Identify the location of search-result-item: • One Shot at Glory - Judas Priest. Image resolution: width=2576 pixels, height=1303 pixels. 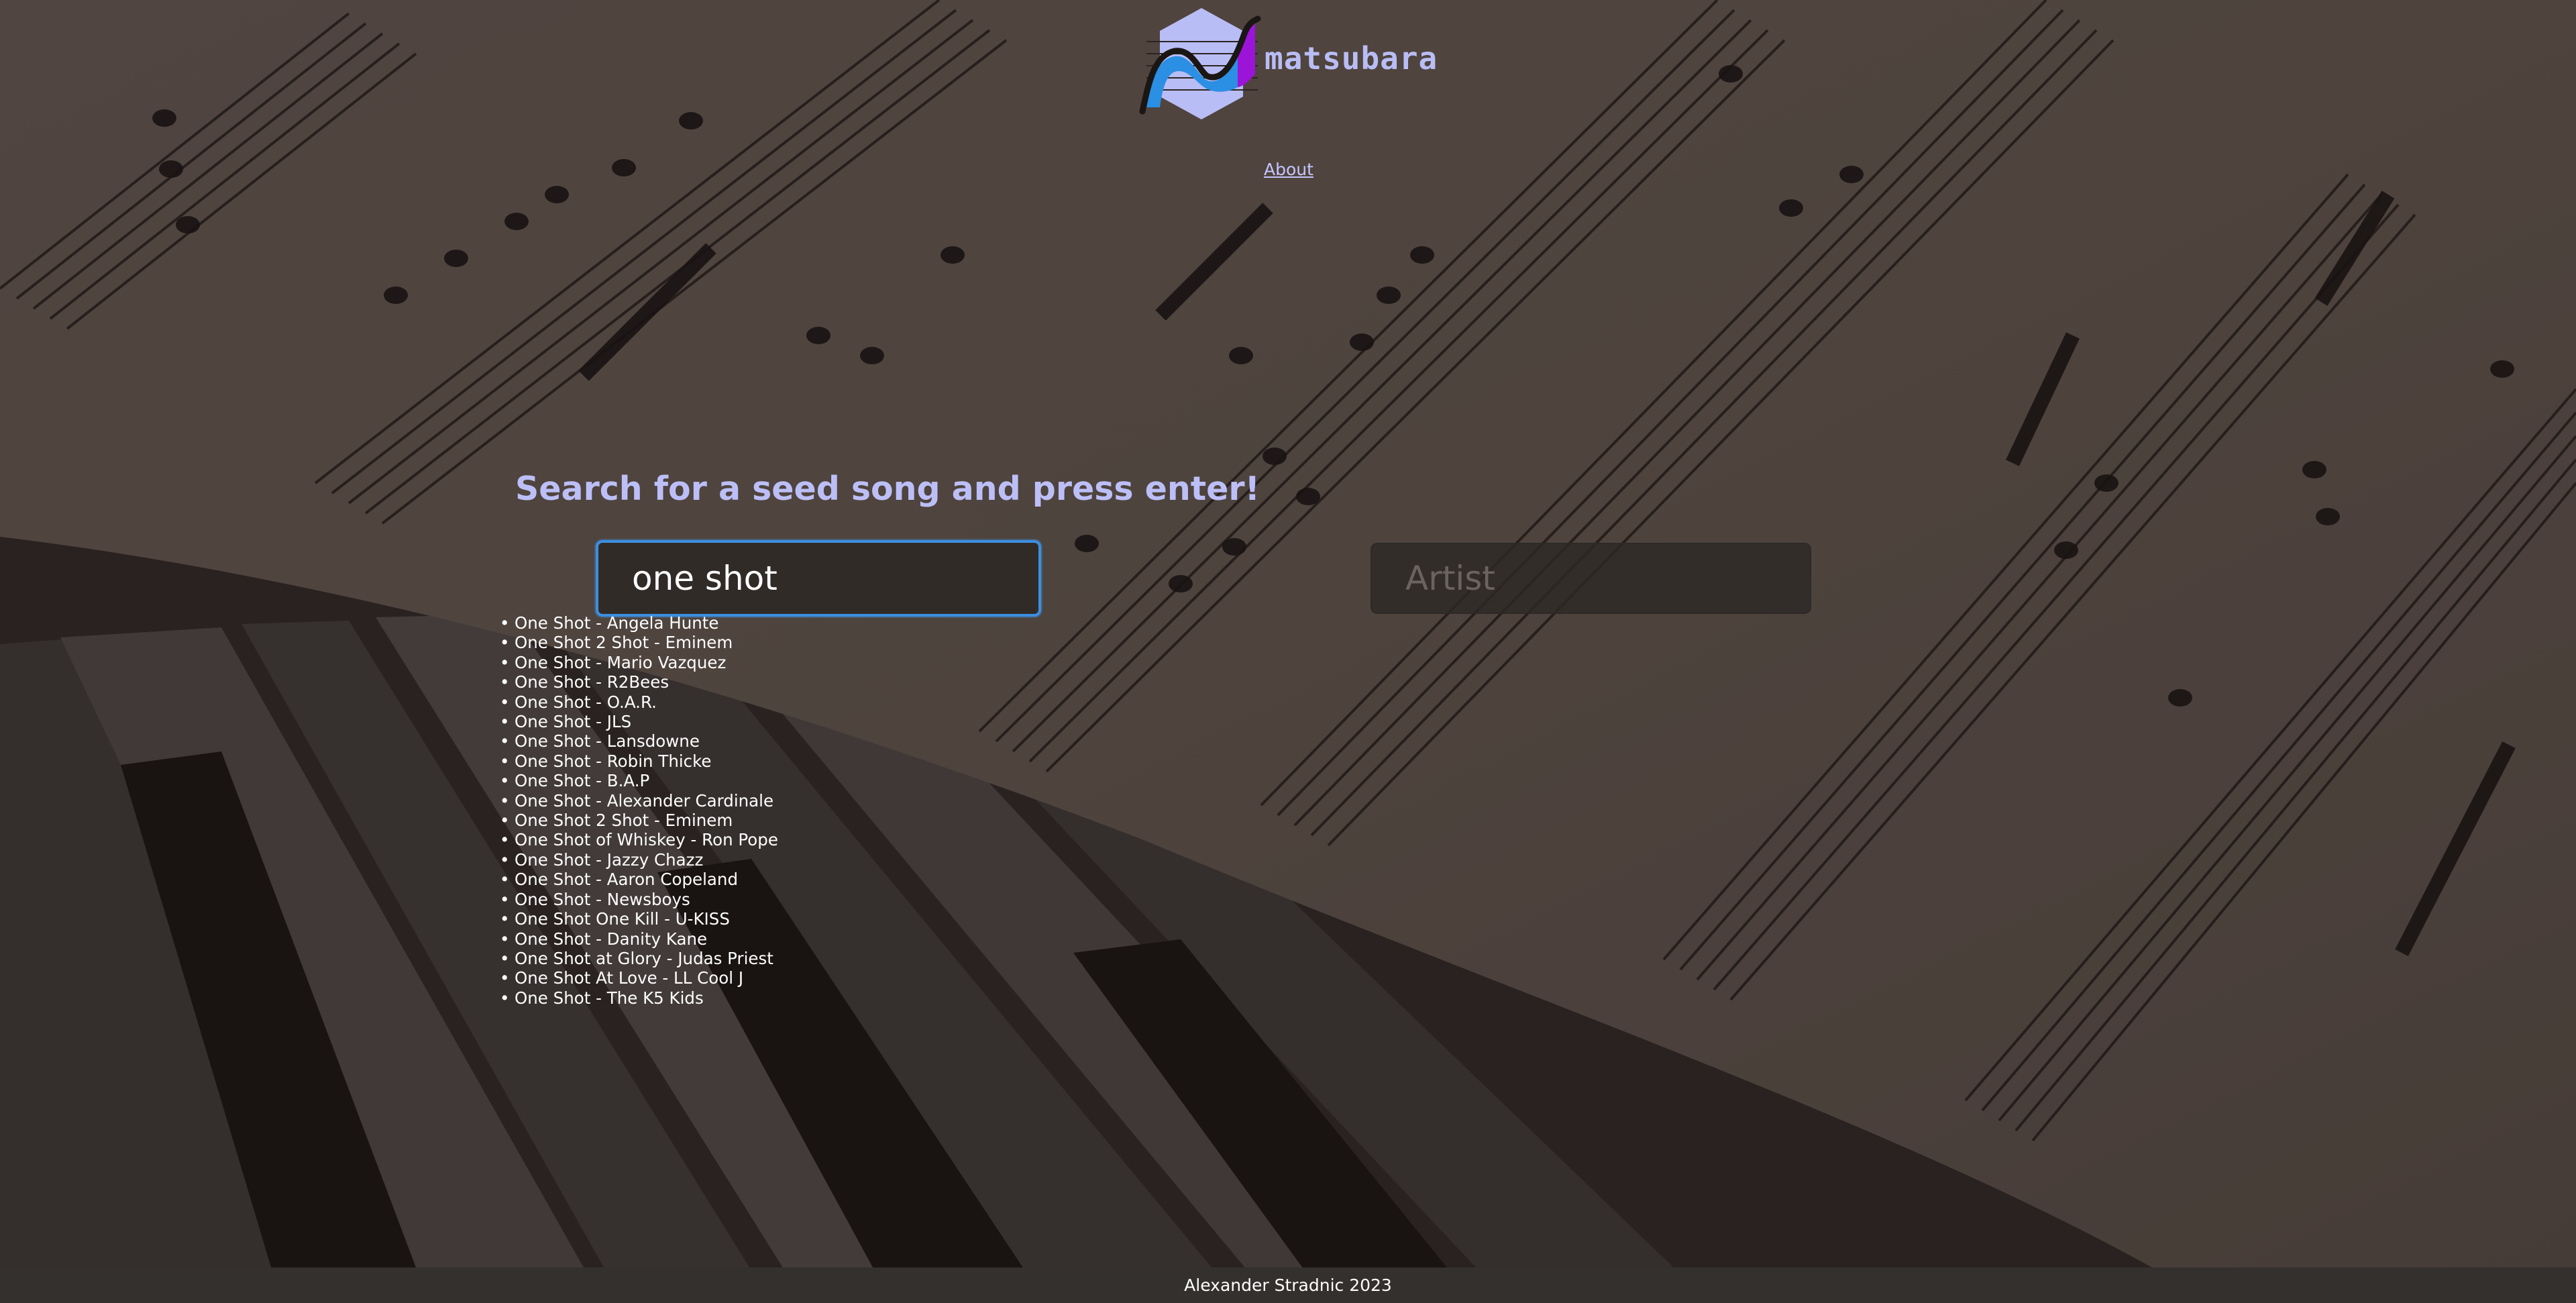
(639, 958).